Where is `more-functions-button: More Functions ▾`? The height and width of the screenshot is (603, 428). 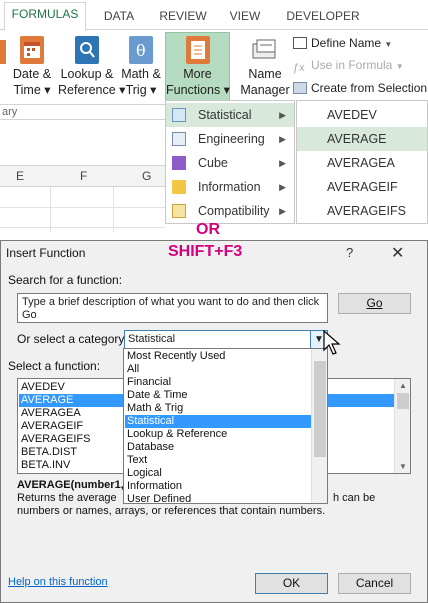
more-functions-button: More Functions ▾ is located at coordinates (197, 68).